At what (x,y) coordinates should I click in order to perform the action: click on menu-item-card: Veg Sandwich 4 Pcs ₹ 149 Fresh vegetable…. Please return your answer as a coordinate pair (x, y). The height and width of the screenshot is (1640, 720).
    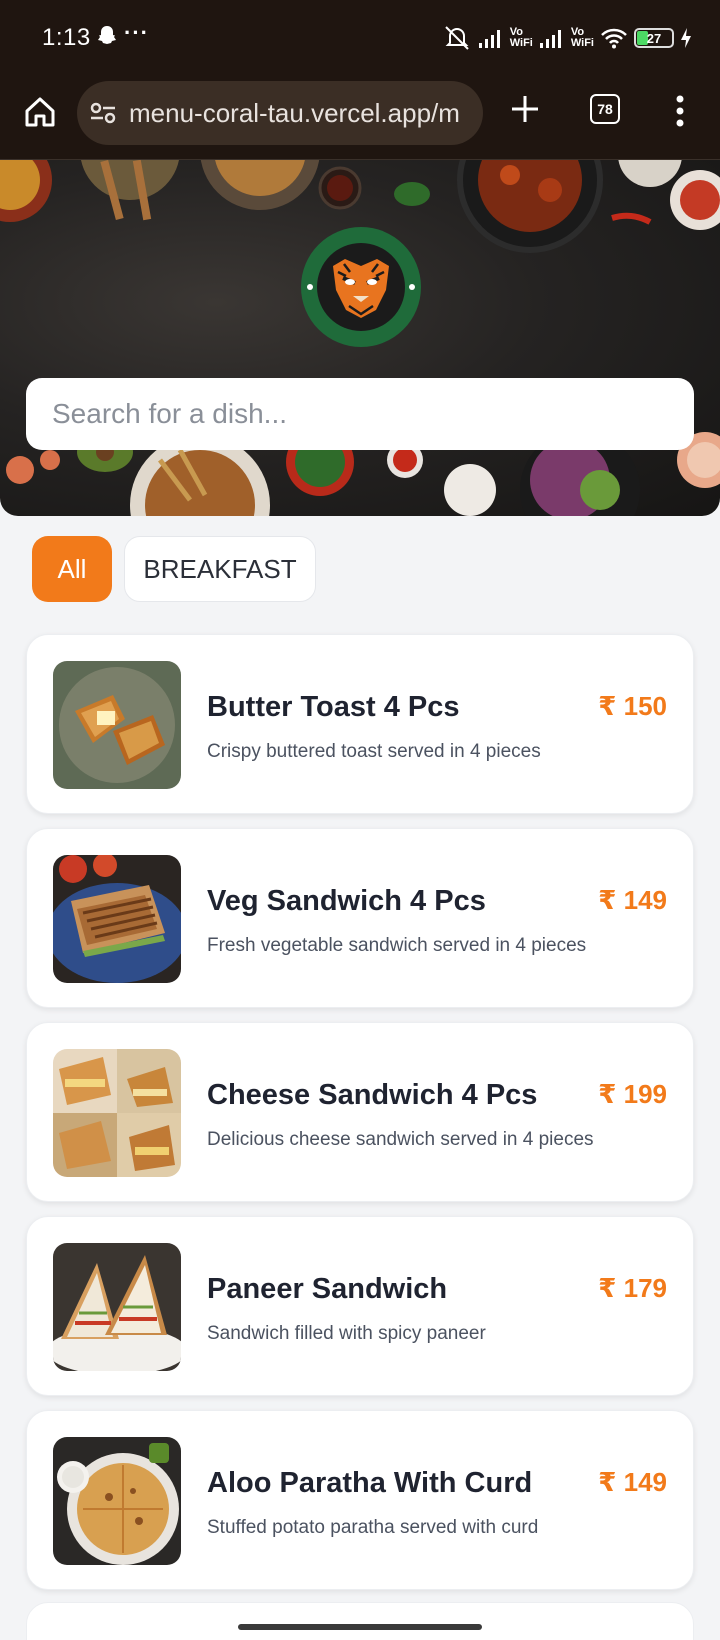
    Looking at the image, I should click on (360, 918).